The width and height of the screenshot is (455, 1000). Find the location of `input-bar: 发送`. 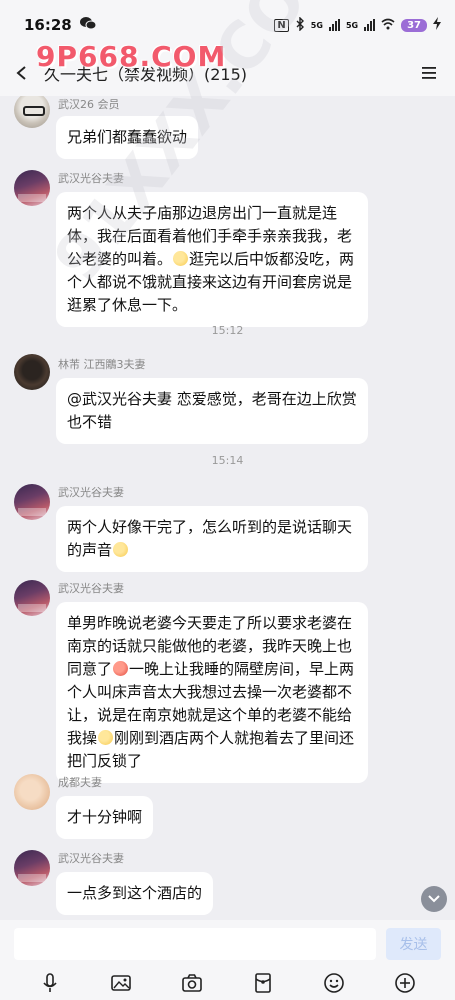

input-bar: 发送 is located at coordinates (227, 960).